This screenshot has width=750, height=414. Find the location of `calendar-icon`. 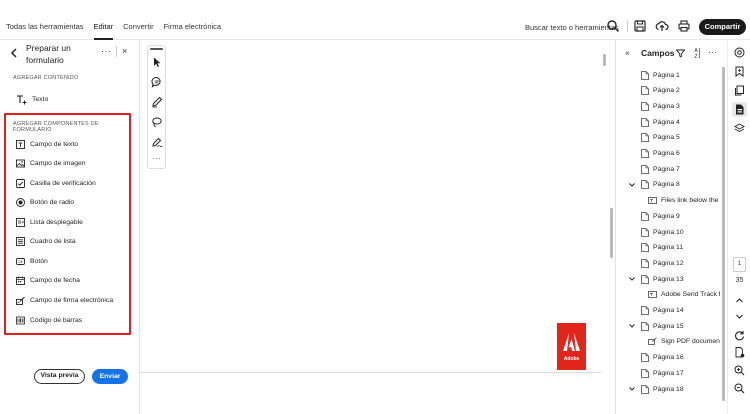

calendar-icon is located at coordinates (20, 280).